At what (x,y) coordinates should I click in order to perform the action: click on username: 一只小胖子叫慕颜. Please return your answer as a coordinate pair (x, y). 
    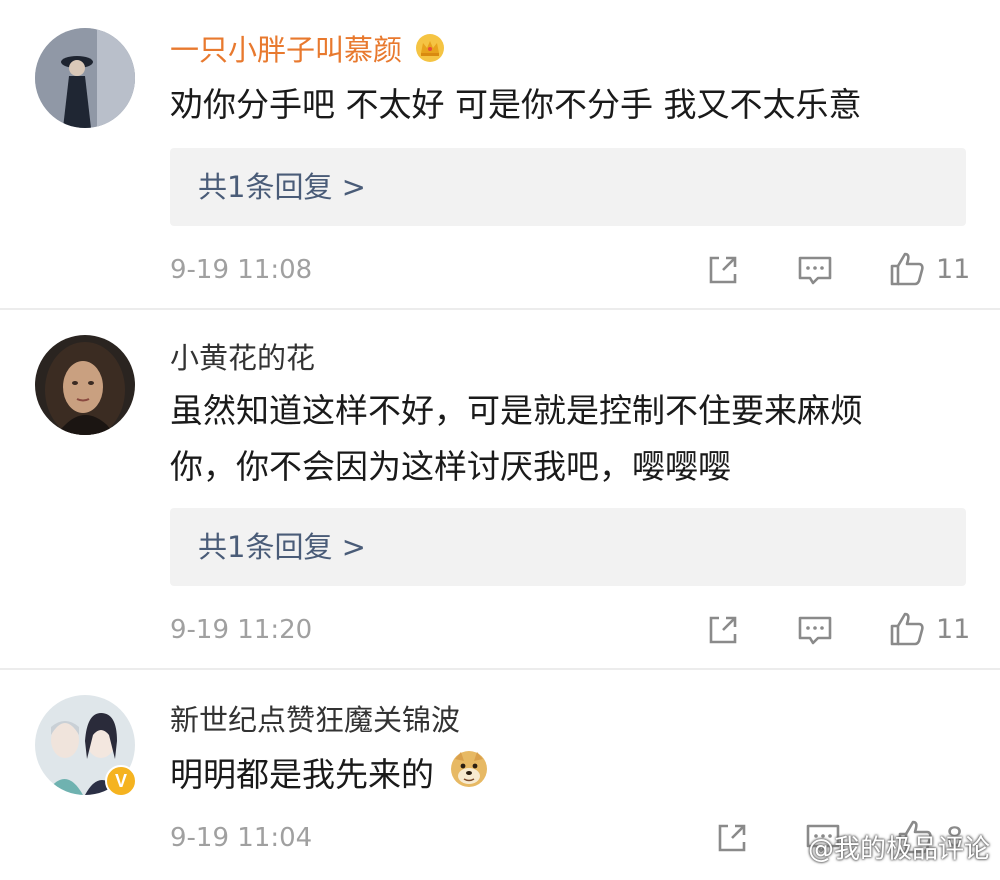
    Looking at the image, I should click on (307, 51).